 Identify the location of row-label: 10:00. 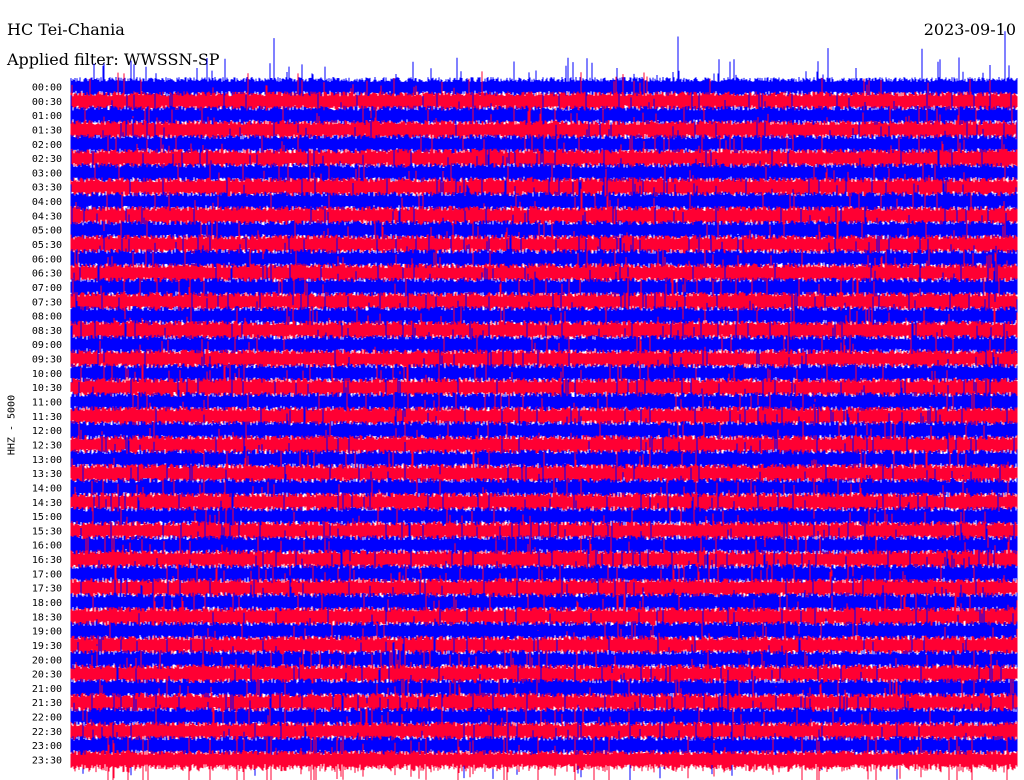
(47, 374).